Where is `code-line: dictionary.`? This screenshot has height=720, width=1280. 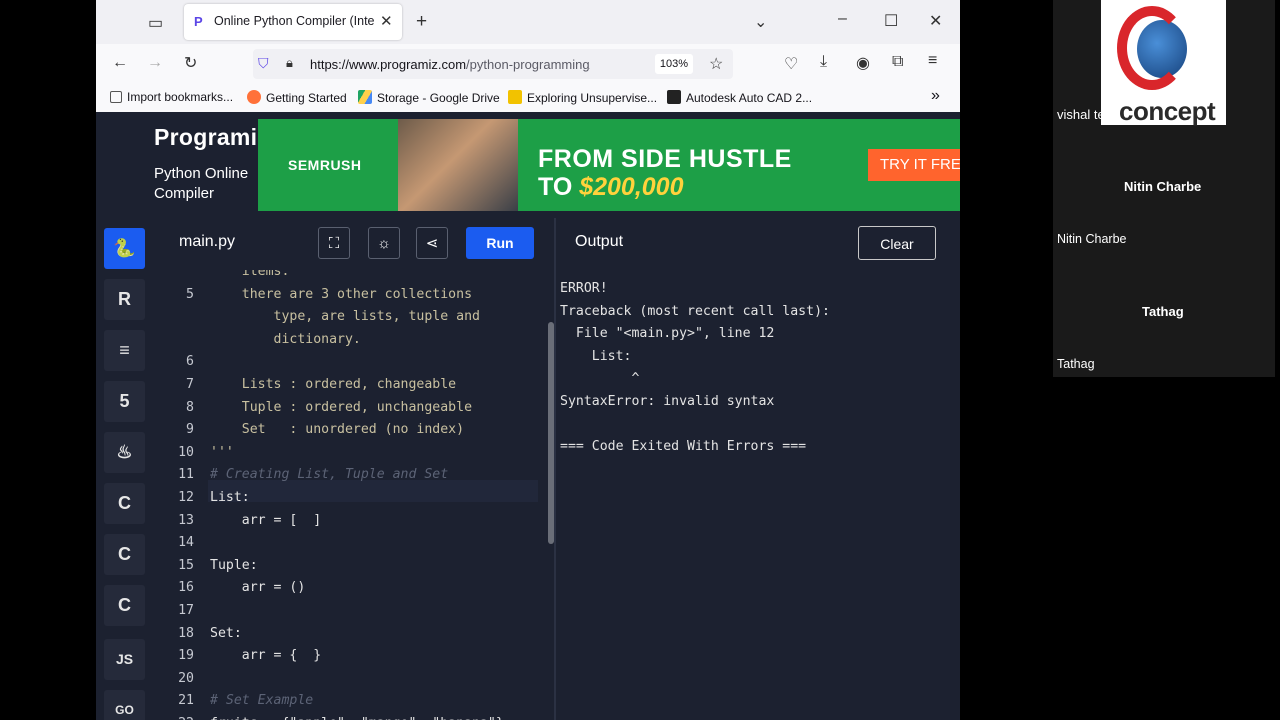 code-line: dictionary. is located at coordinates (285, 339).